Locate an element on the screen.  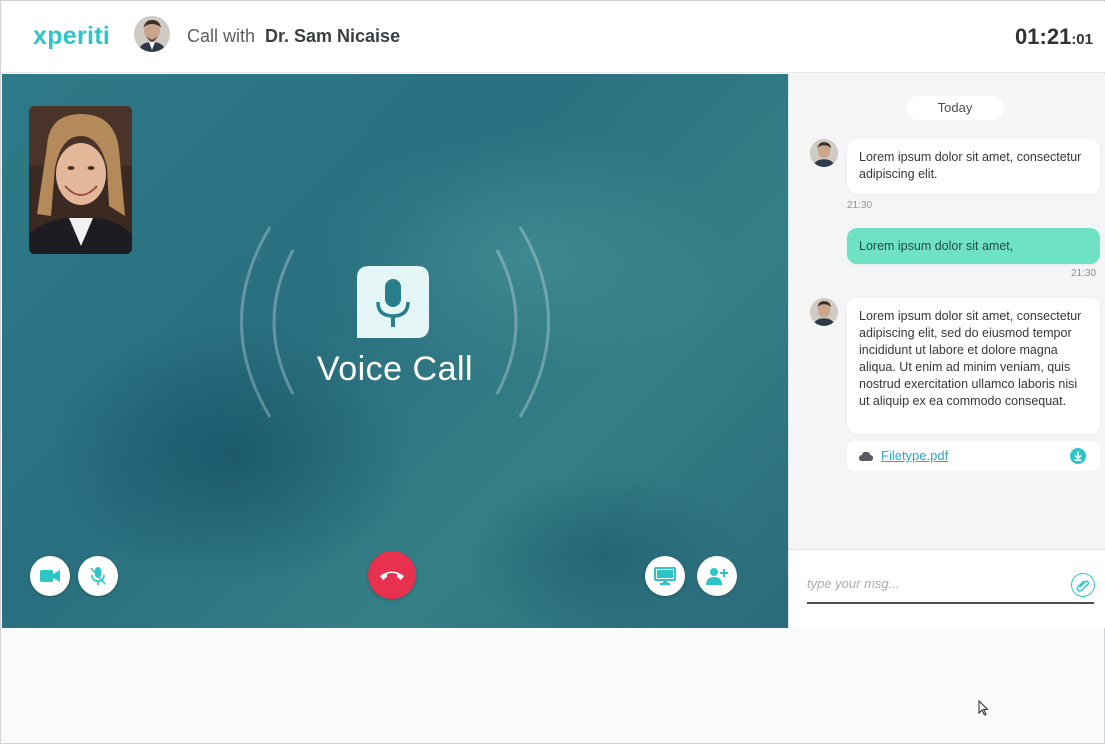
doctor-name: Dr. Sam Nicaise is located at coordinates (333, 36).